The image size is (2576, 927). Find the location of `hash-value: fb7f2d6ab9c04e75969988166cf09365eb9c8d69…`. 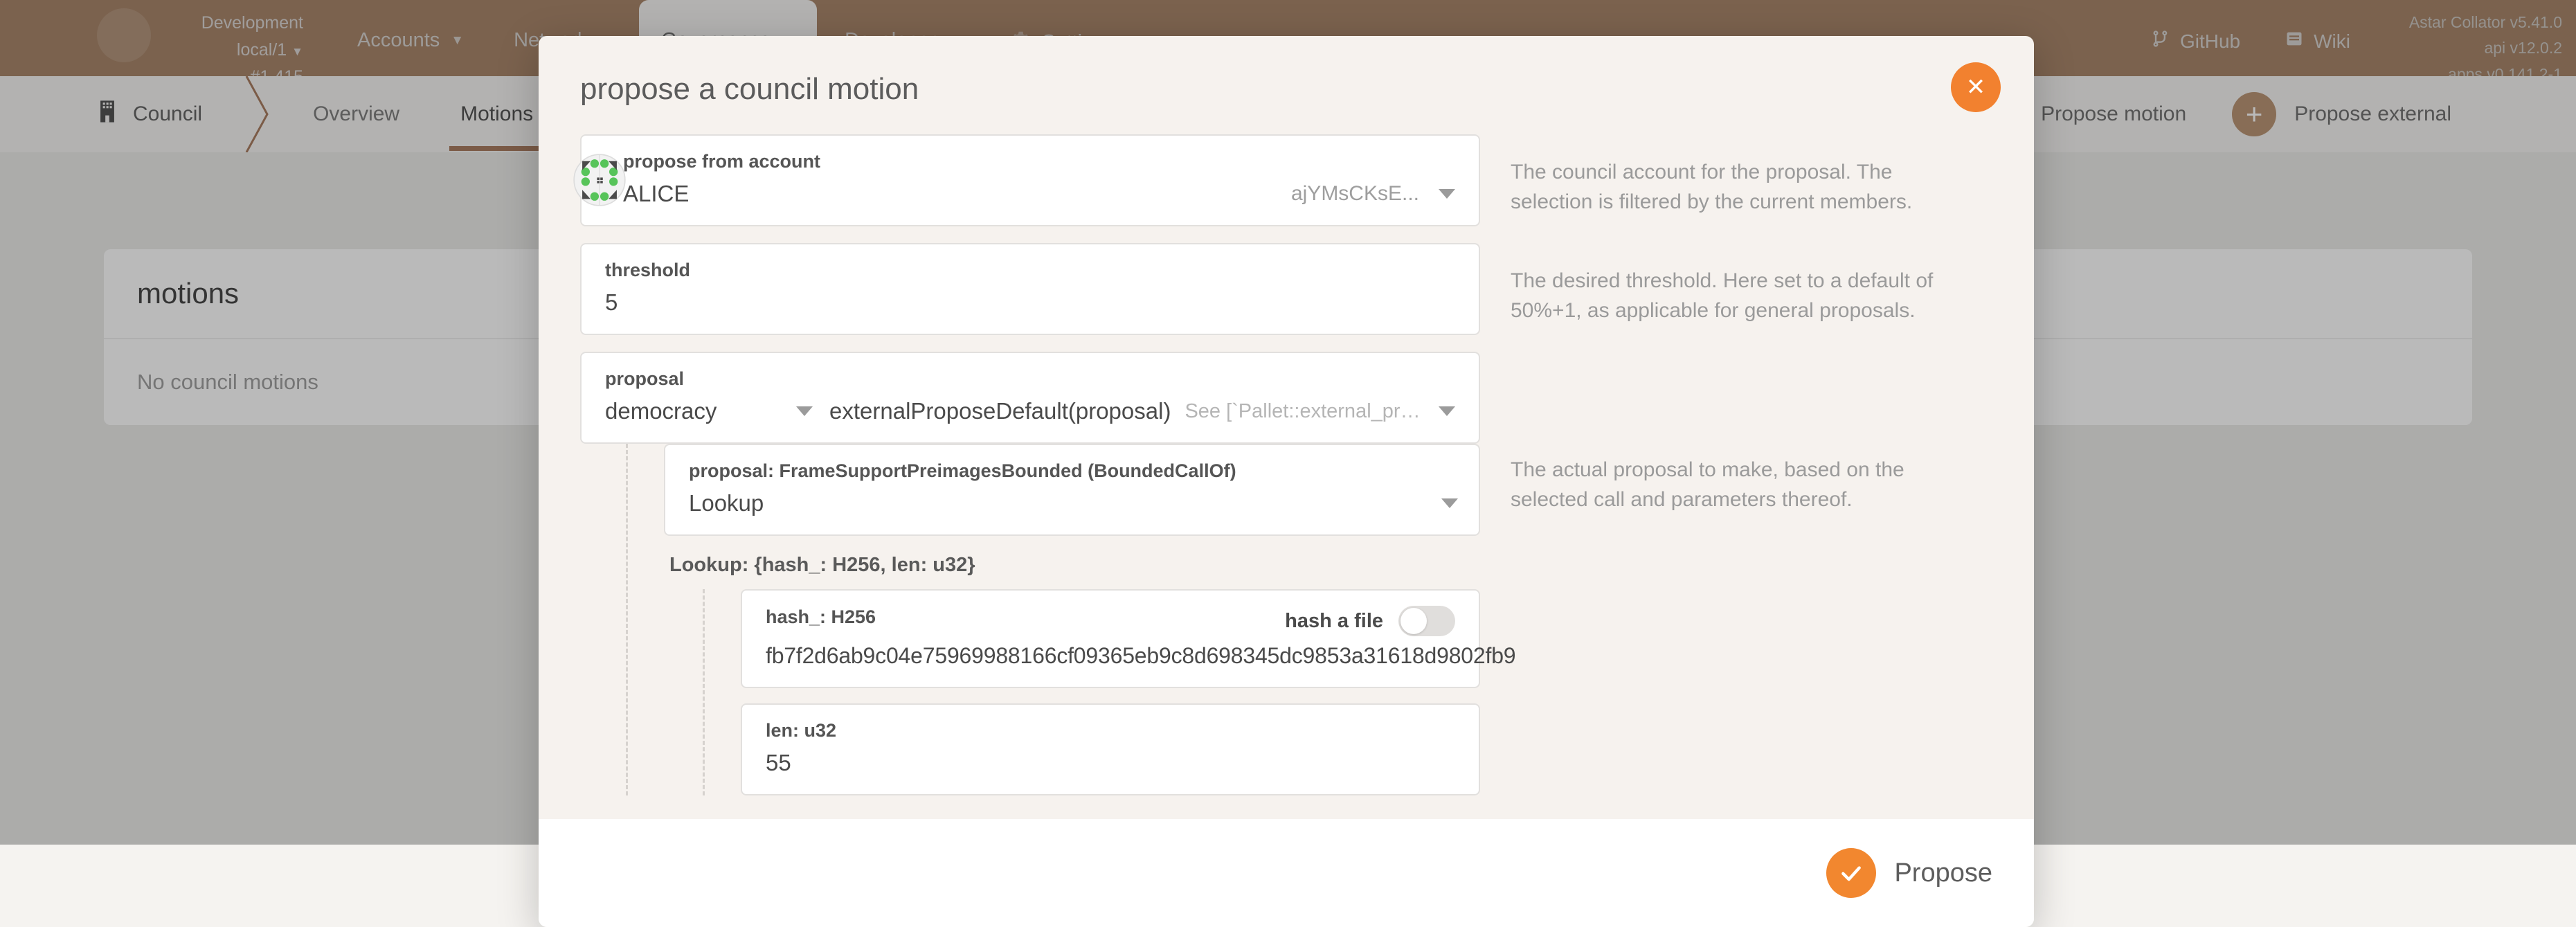

hash-value: fb7f2d6ab9c04e75969988166cf09365eb9c8d69… is located at coordinates (1111, 656).